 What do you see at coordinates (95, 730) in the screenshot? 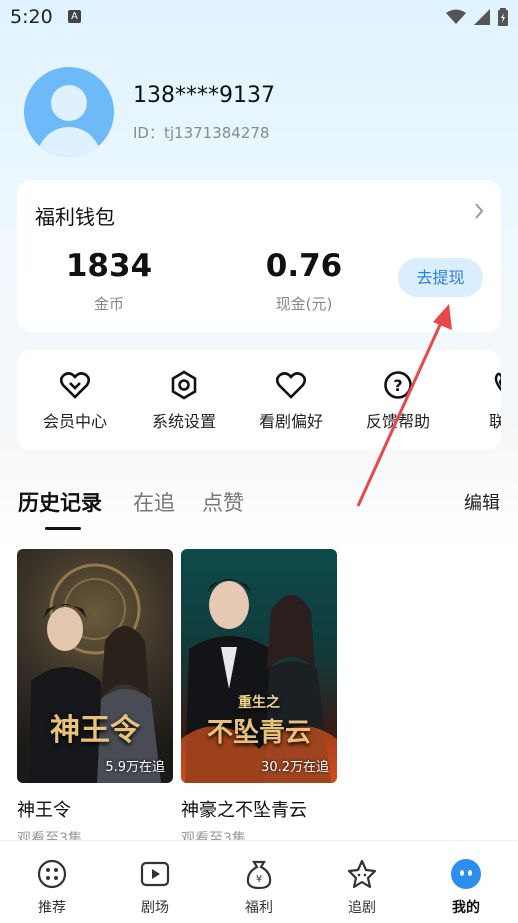
I see `poster-title-art: 神王令` at bounding box center [95, 730].